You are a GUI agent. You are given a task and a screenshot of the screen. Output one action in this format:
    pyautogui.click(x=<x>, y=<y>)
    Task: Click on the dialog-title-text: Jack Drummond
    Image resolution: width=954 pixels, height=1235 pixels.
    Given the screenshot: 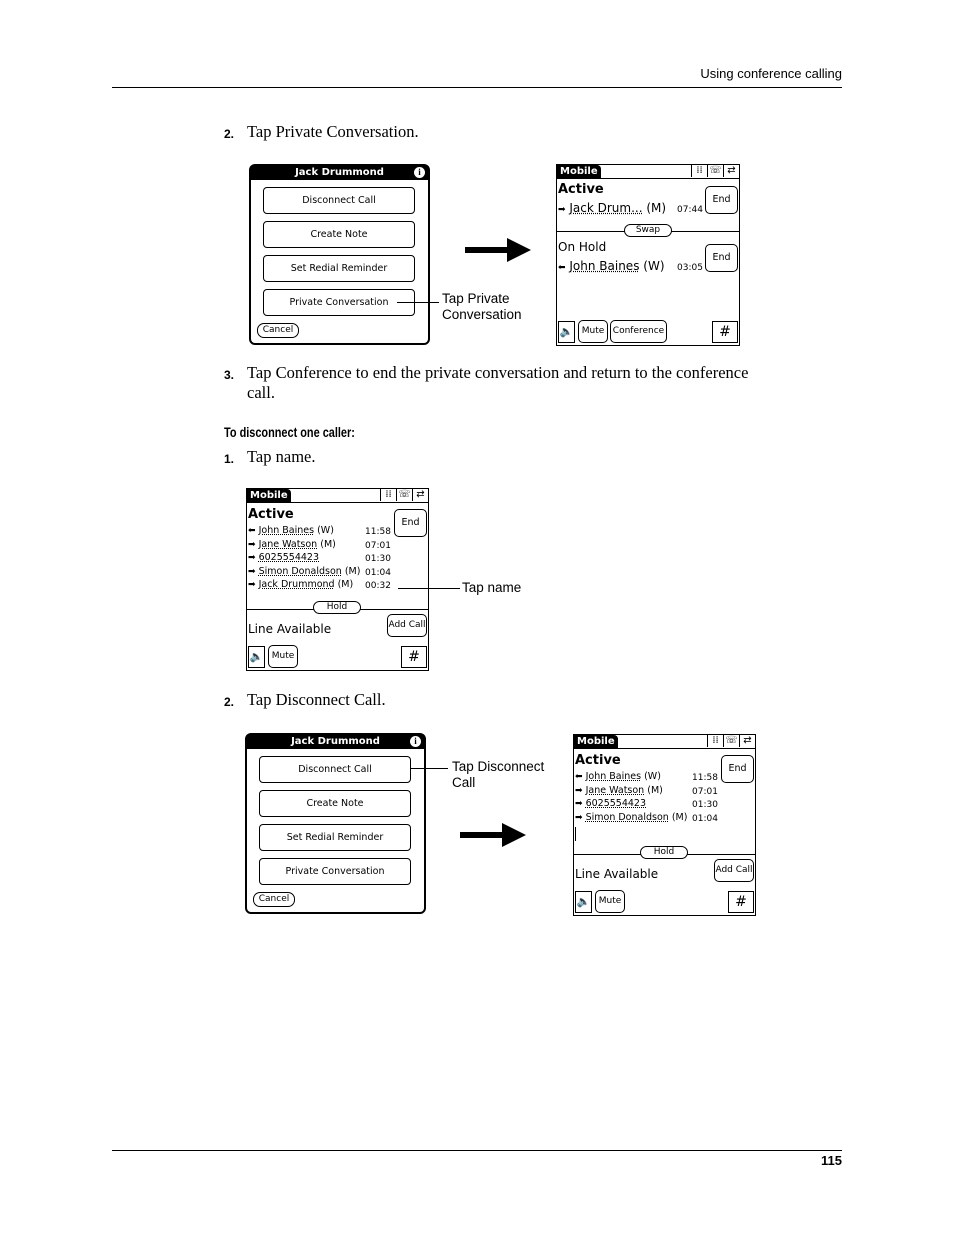 What is the action you would take?
    pyautogui.click(x=339, y=172)
    